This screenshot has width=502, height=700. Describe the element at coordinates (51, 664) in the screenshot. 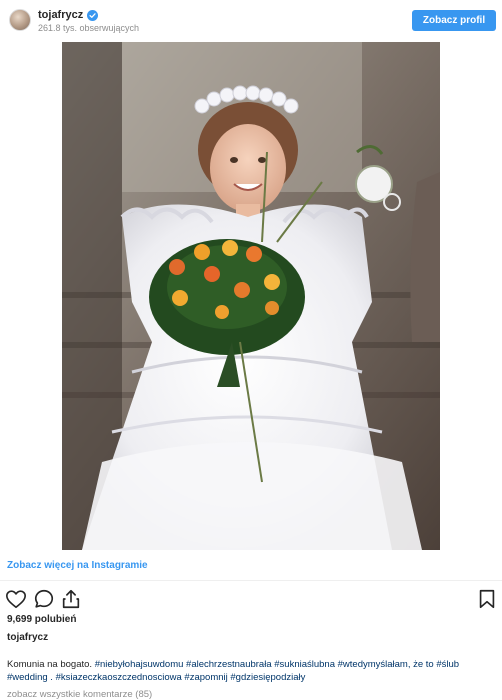

I see `caption-text: Komunia na bogato.` at that location.